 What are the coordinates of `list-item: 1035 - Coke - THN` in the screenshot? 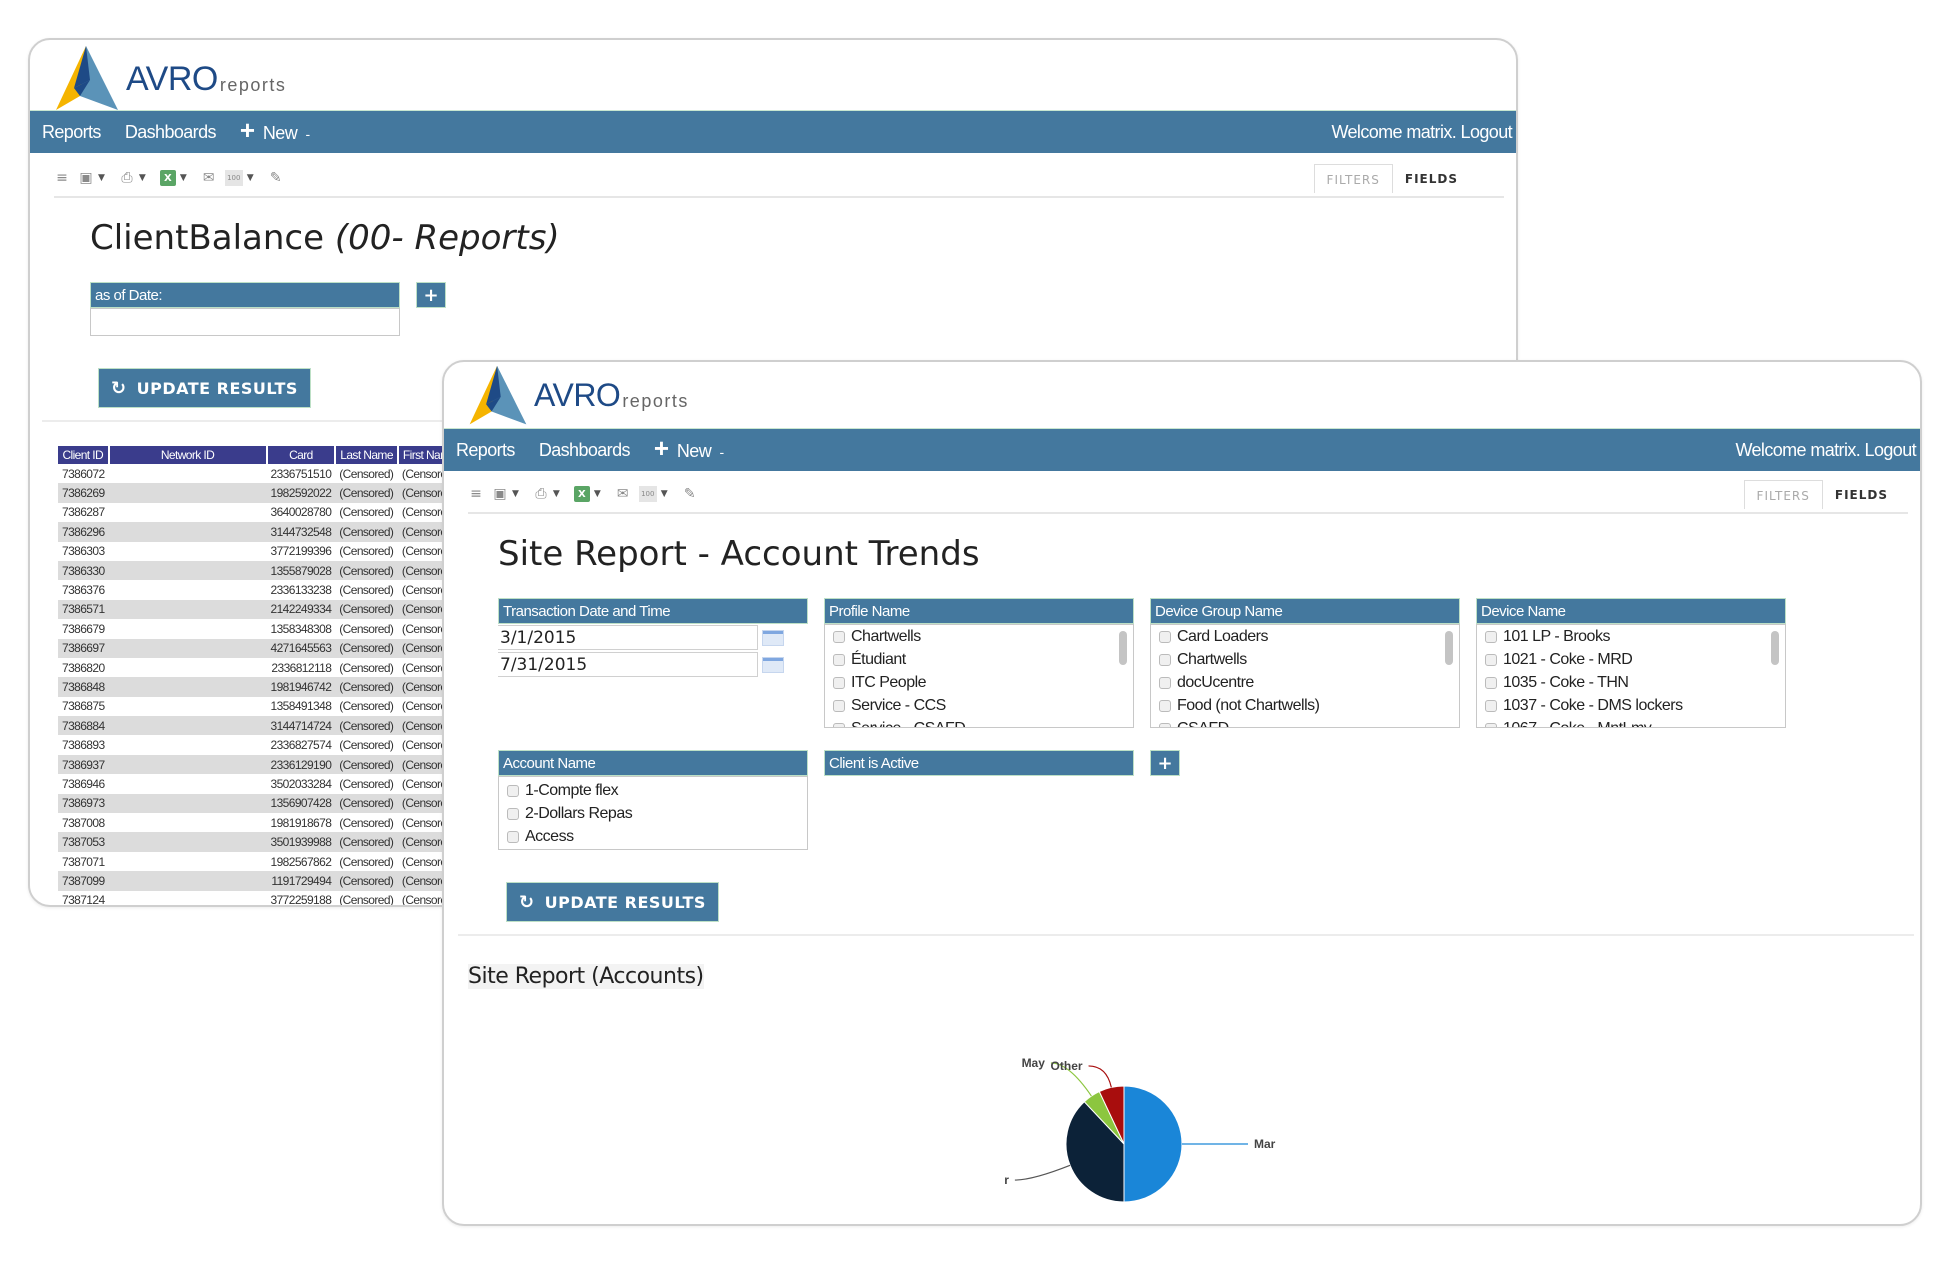 It's located at (1631, 682).